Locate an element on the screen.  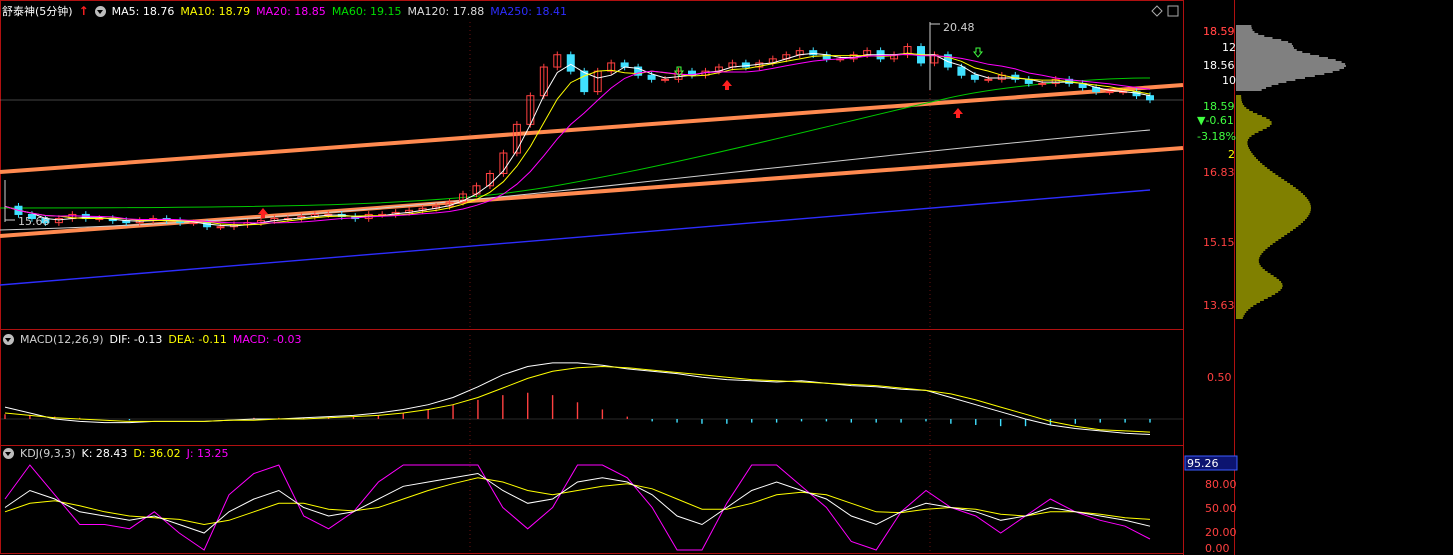
volume-profile-upper is located at coordinates (1291, 58).